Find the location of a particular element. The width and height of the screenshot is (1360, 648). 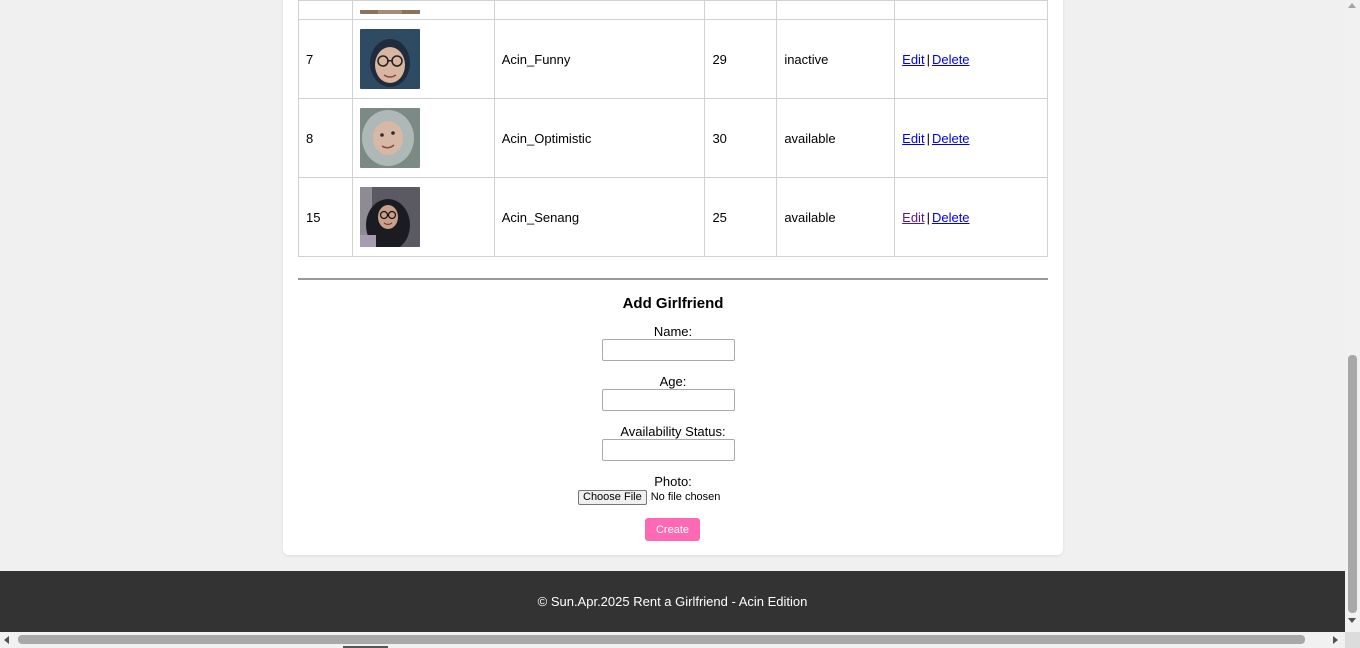

status-cell: inactive is located at coordinates (836, 59).